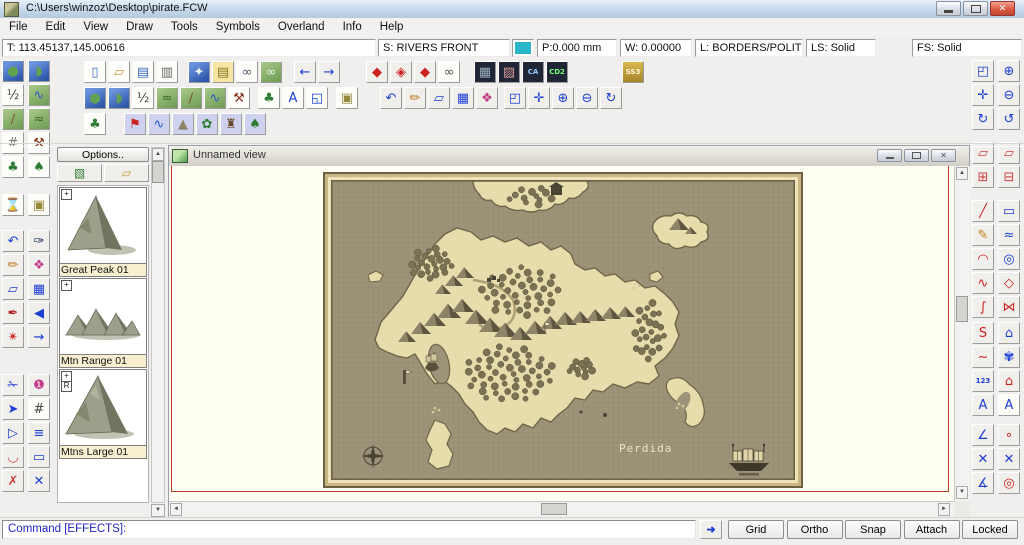  What do you see at coordinates (13, 71) in the screenshot?
I see `landmass-tool-button: ●` at bounding box center [13, 71].